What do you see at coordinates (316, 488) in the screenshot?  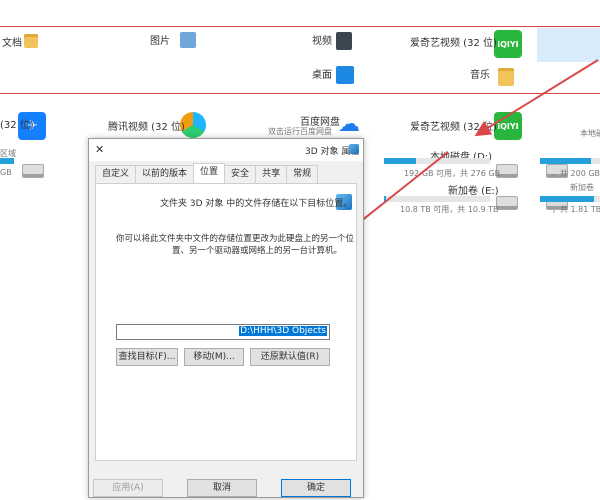 I see `ok-button: 确定` at bounding box center [316, 488].